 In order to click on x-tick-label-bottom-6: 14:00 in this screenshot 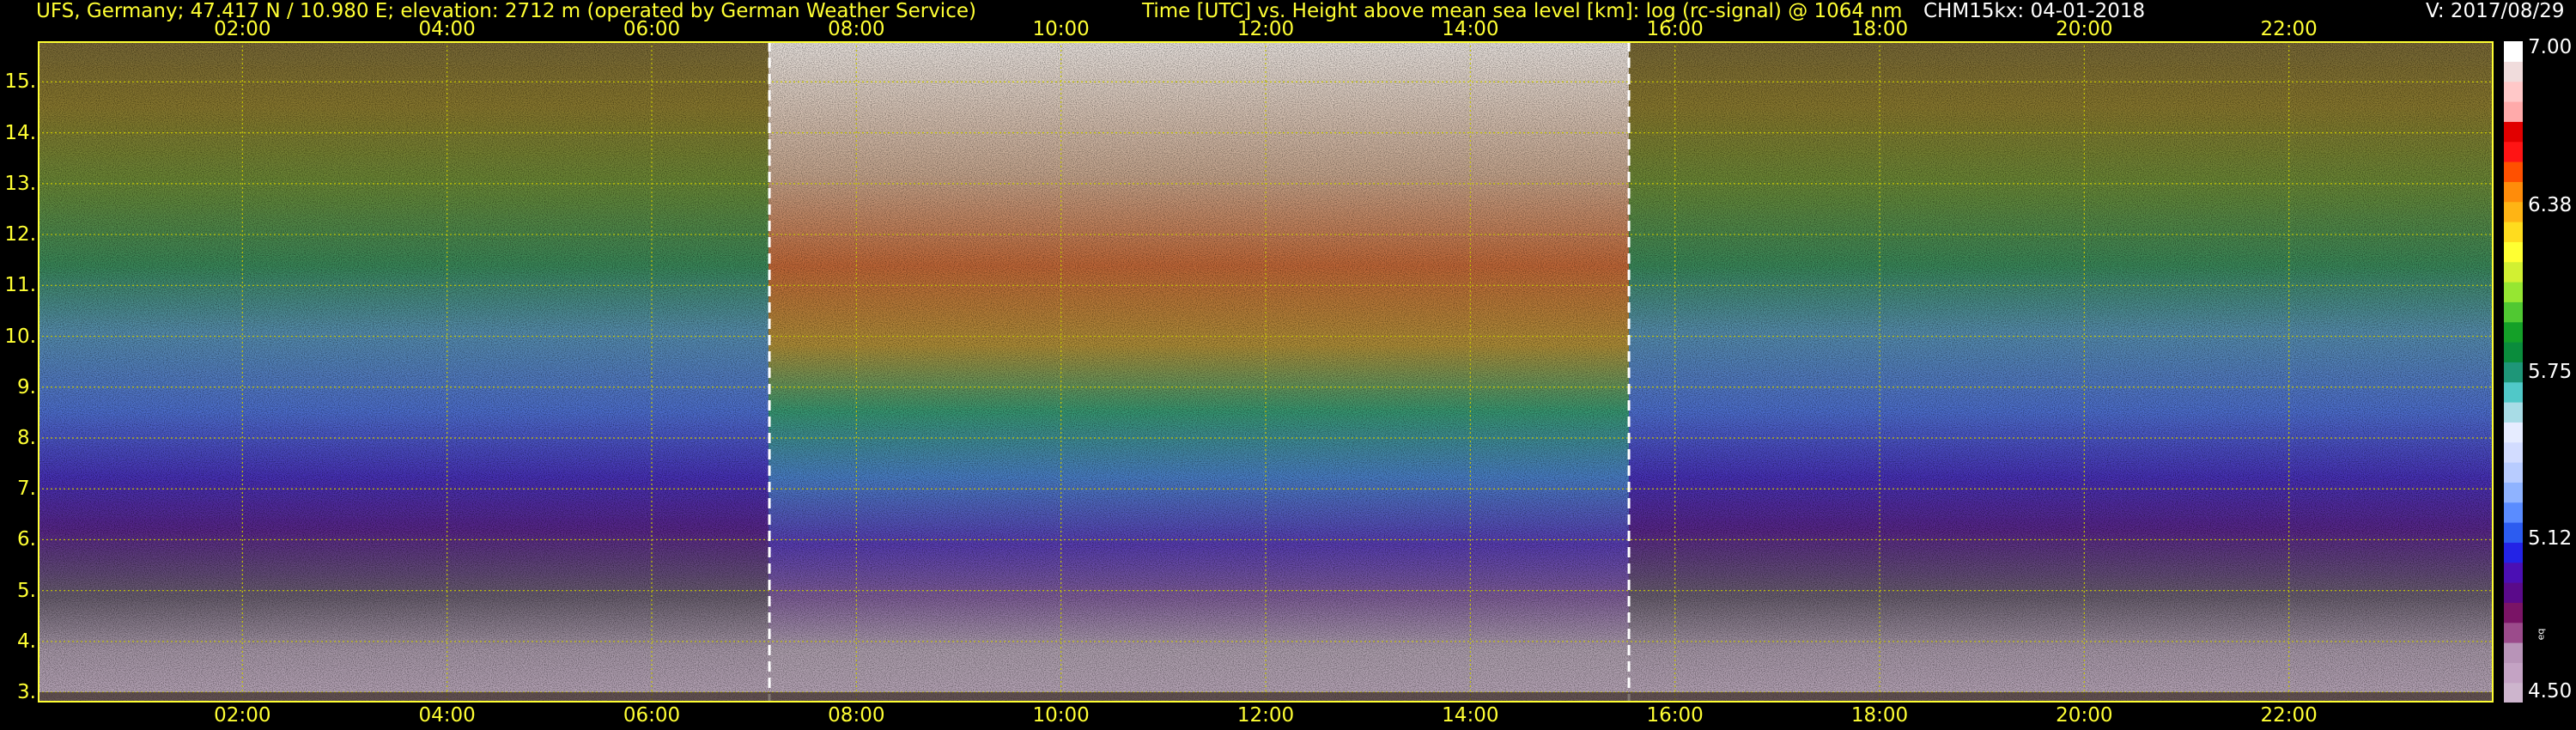, I will do `click(1470, 715)`.